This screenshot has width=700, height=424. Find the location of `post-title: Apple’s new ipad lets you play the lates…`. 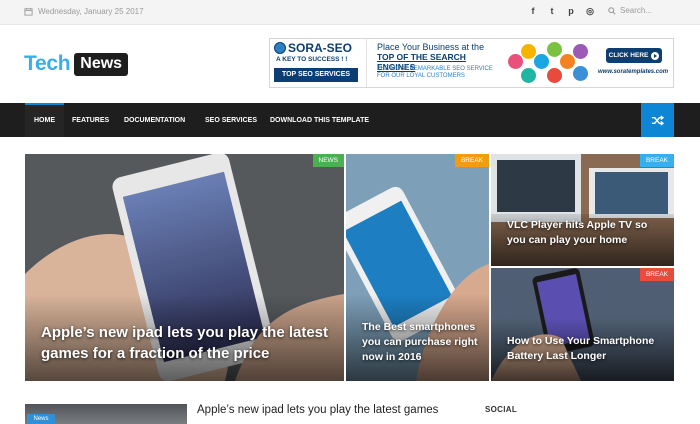

post-title: Apple’s new ipad lets you play the lates… is located at coordinates (187, 343).